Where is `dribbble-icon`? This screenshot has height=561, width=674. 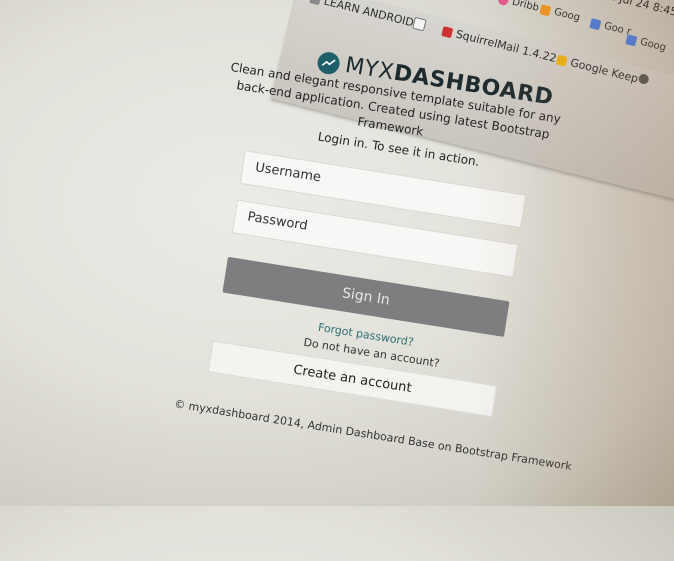
dribbble-icon is located at coordinates (503, 3).